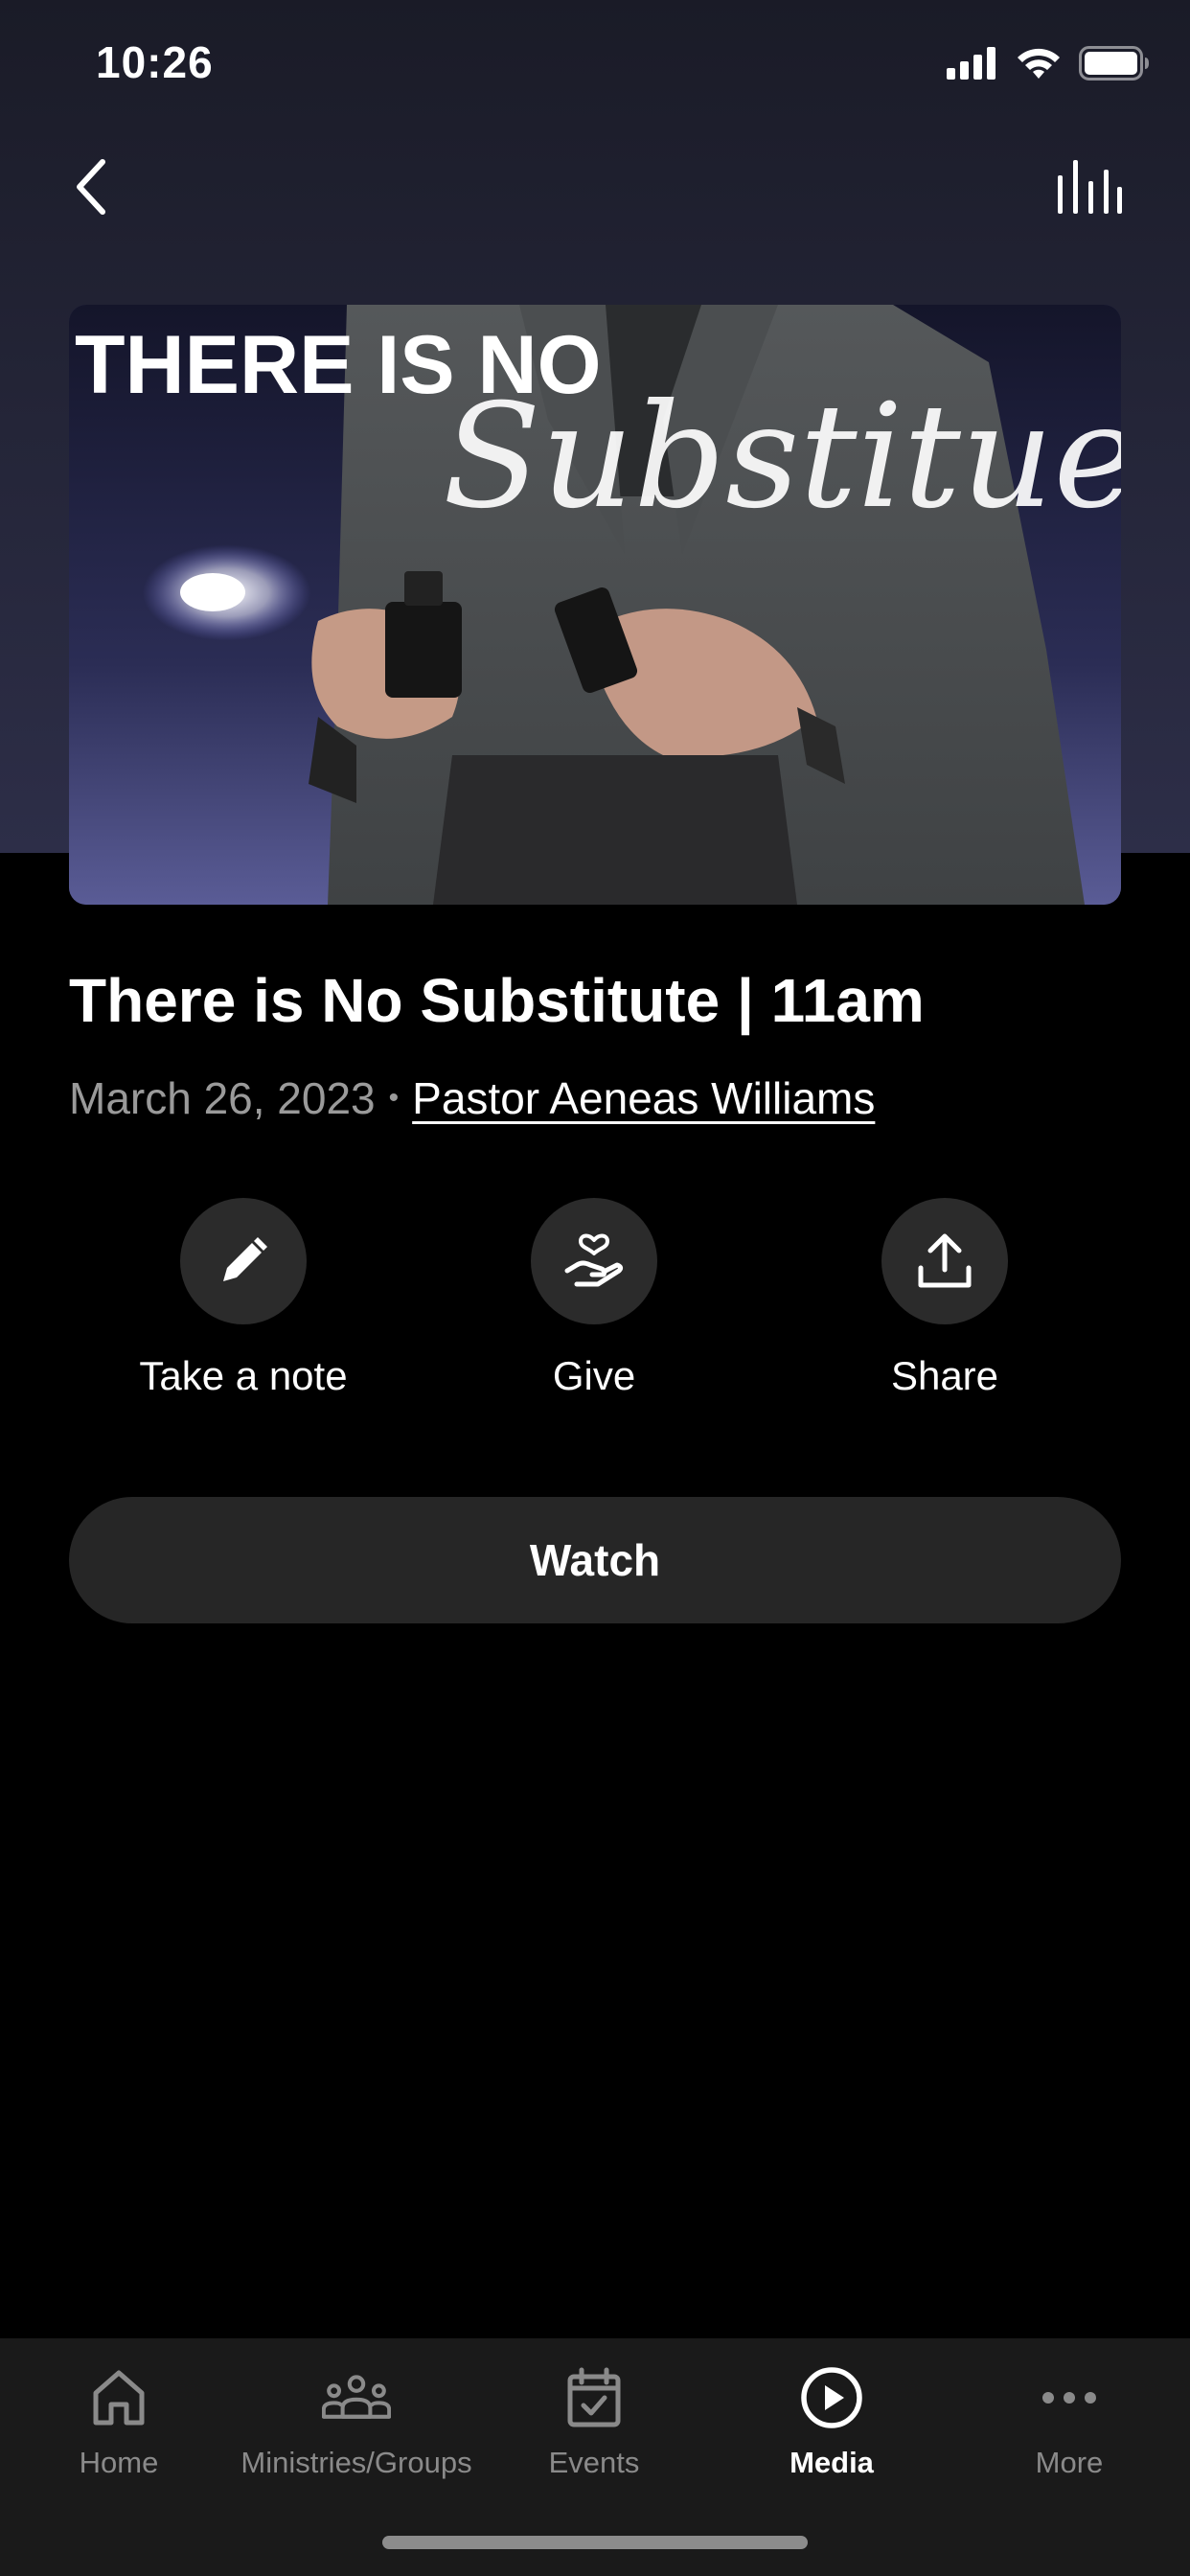 The height and width of the screenshot is (2576, 1190). What do you see at coordinates (595, 67) in the screenshot?
I see `status-bar: 10:26` at bounding box center [595, 67].